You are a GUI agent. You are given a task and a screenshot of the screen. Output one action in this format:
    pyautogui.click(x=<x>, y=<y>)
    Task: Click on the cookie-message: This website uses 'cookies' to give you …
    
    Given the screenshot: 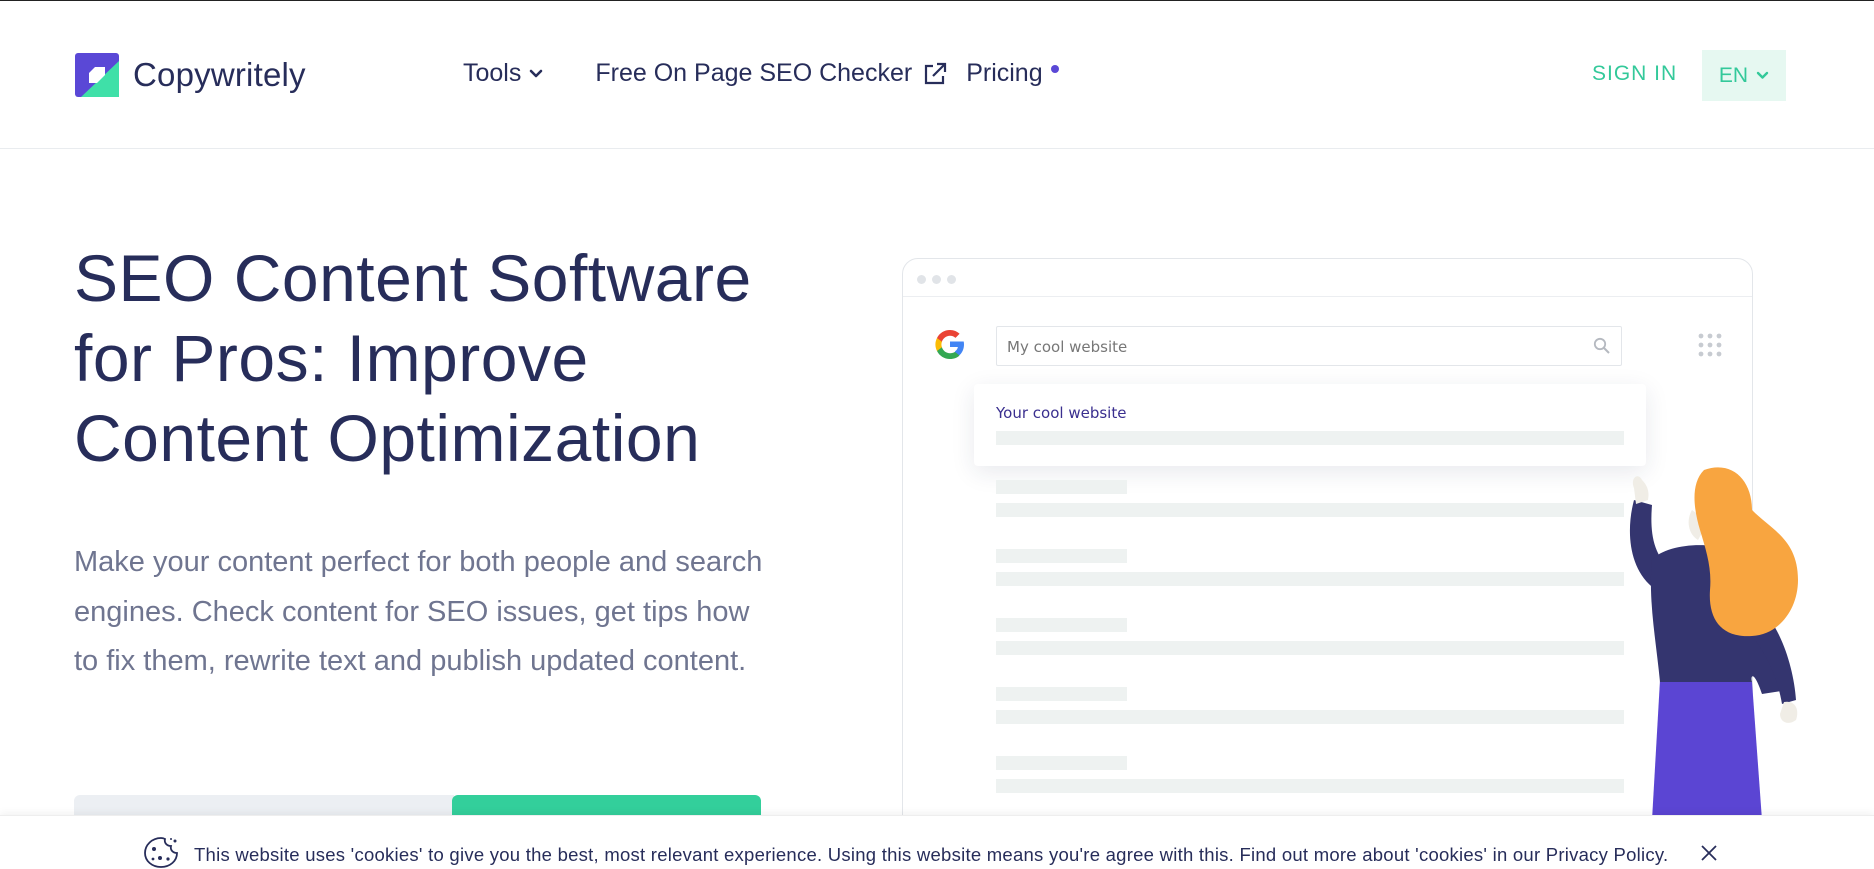 What is the action you would take?
    pyautogui.click(x=931, y=854)
    